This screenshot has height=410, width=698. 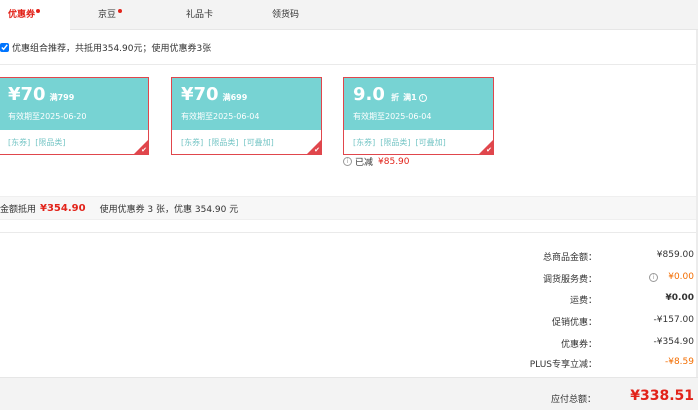 I want to click on saved-amount: ¥85.90, so click(x=394, y=161).